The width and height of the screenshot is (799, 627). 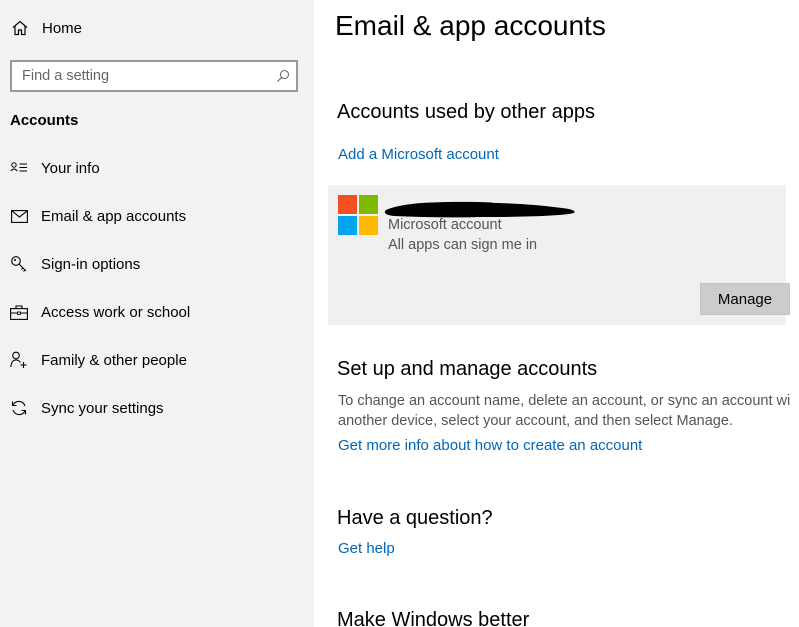 I want to click on person-card-icon, so click(x=19, y=168).